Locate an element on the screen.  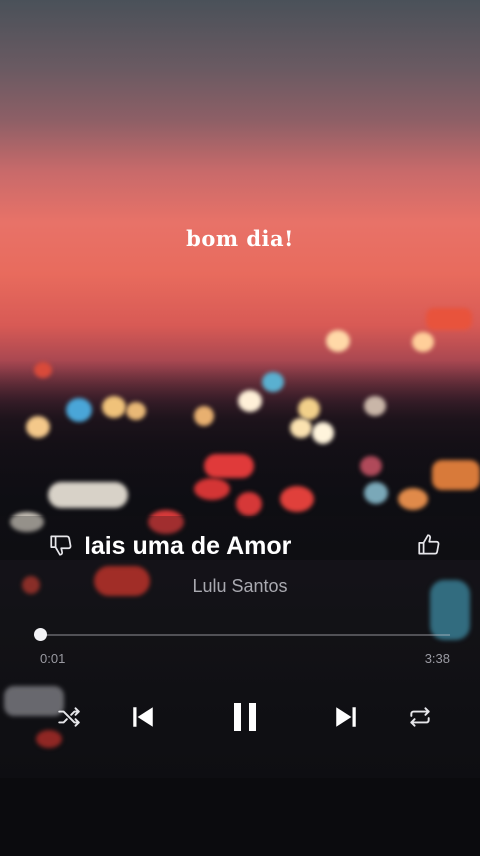
next-button is located at coordinates (346, 717).